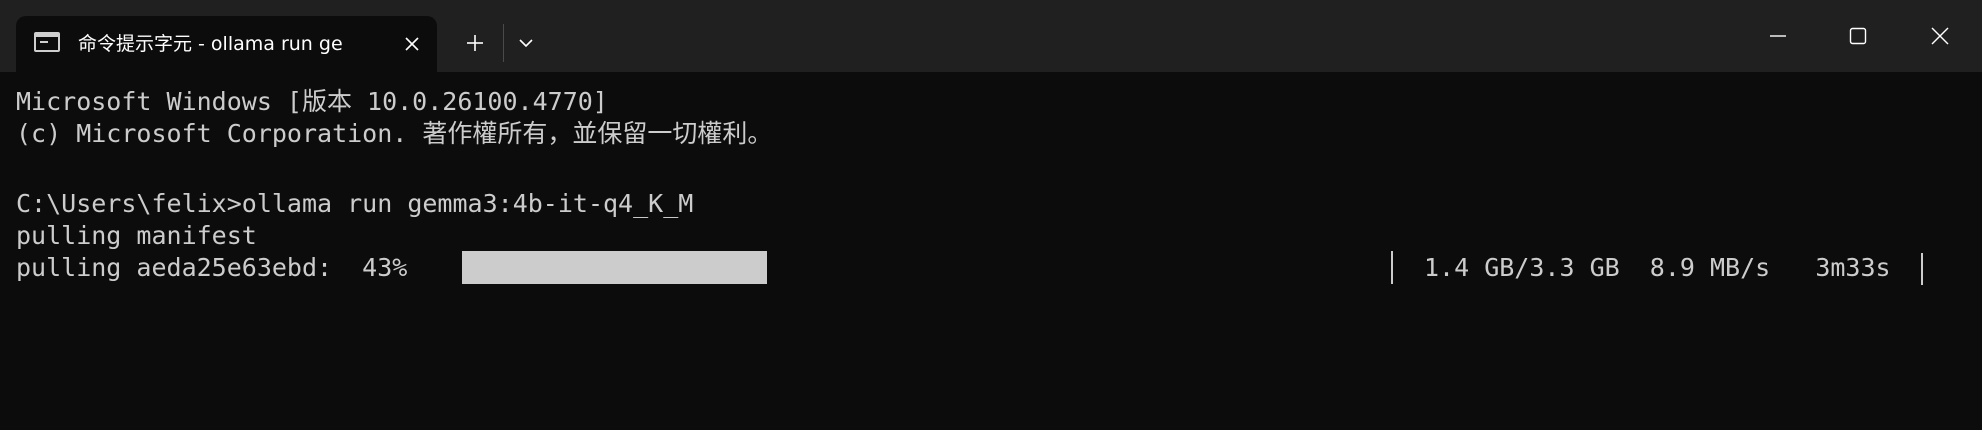  What do you see at coordinates (47, 42) in the screenshot?
I see `terminal-icon` at bounding box center [47, 42].